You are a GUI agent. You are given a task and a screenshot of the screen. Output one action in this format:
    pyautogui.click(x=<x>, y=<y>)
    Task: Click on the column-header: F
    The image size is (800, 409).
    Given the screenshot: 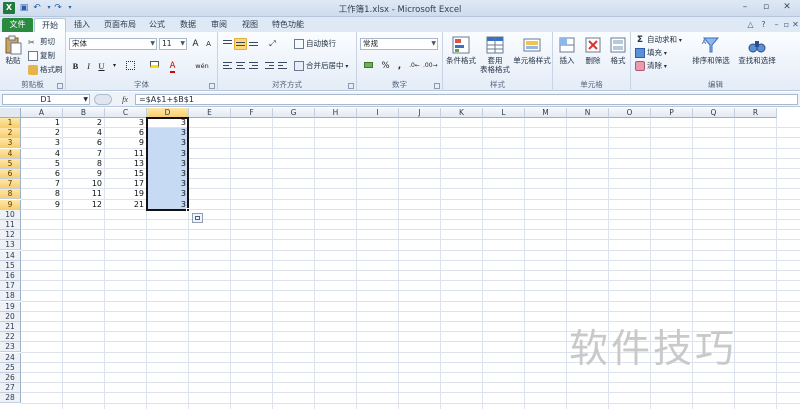 What is the action you would take?
    pyautogui.click(x=252, y=113)
    